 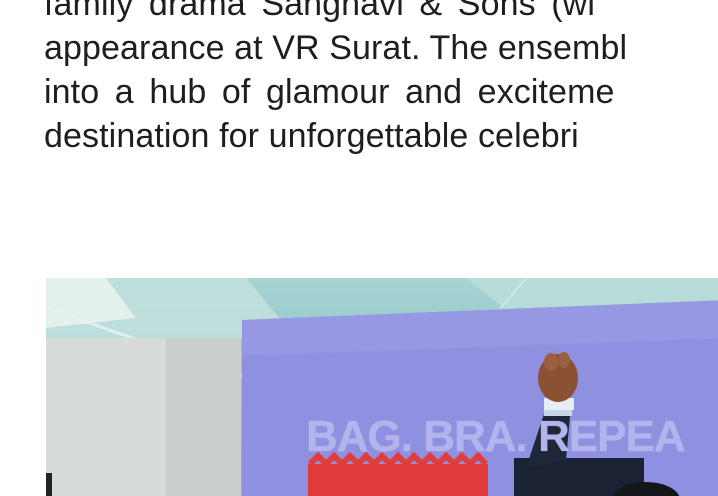 I want to click on banner-slogan: BAG. BRA. REPEA, so click(x=496, y=436).